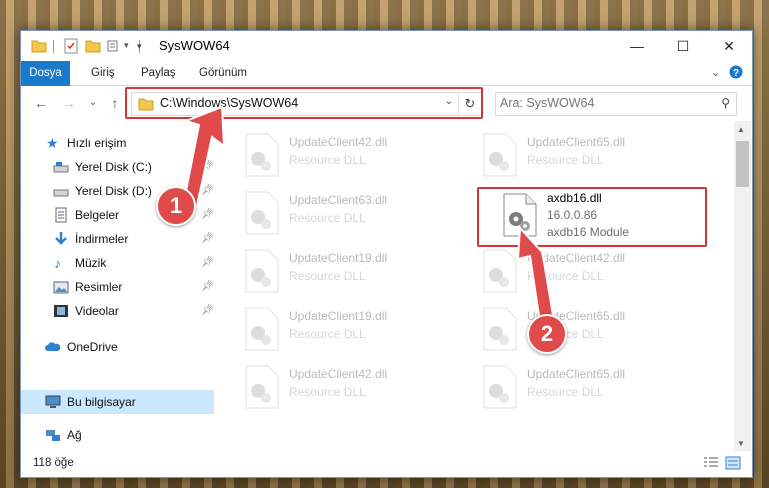 The image size is (769, 488). Describe the element at coordinates (386, 103) in the screenshot. I see `navigation-bar: ← → ⌄ ↑ C:\Windows\SysWOW64 ⌄ ↻ ⚲` at that location.